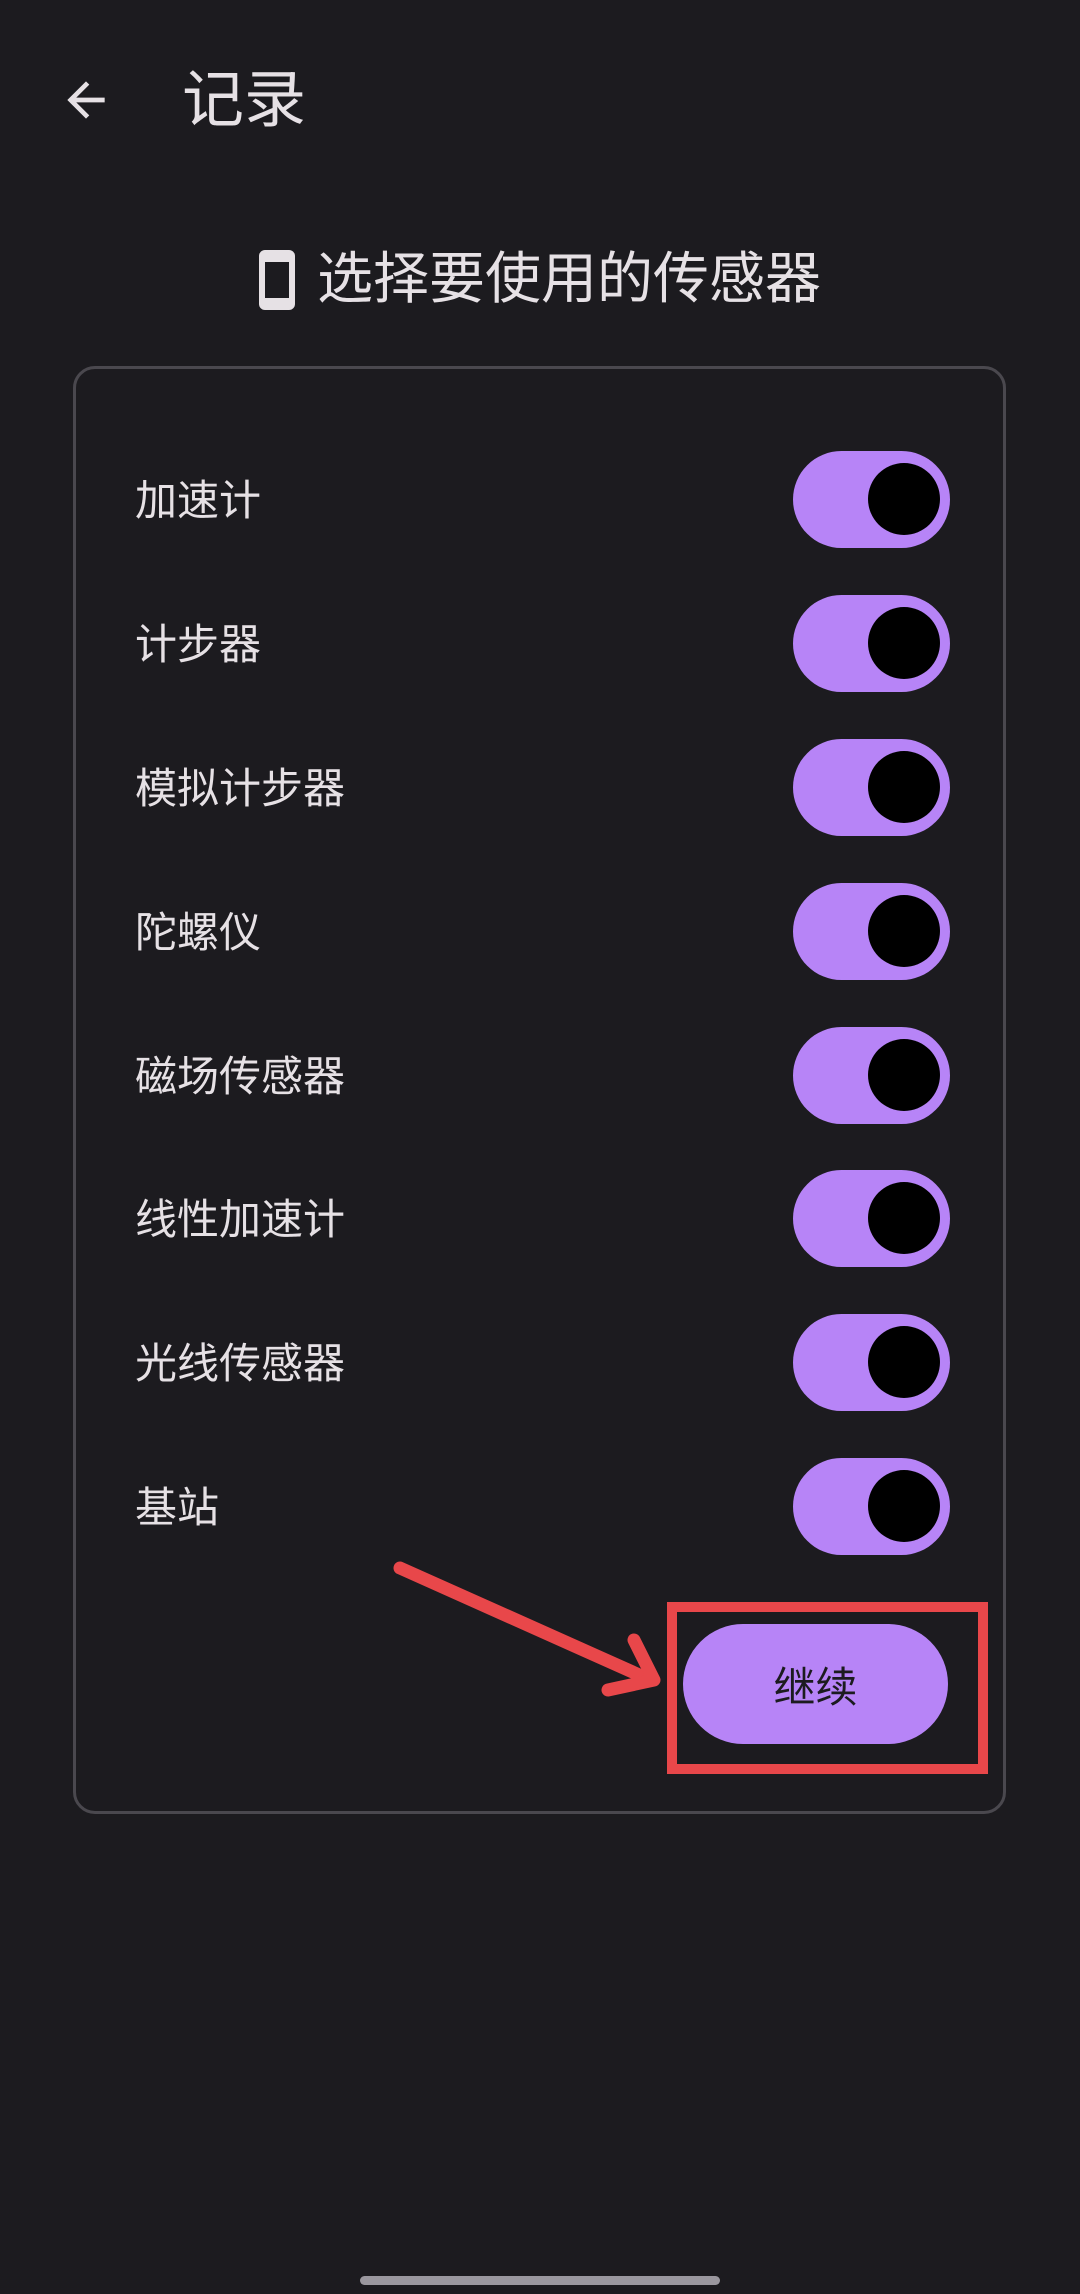  What do you see at coordinates (539, 789) in the screenshot?
I see `sensor-row-simulated-pedometer: 模拟计步器` at bounding box center [539, 789].